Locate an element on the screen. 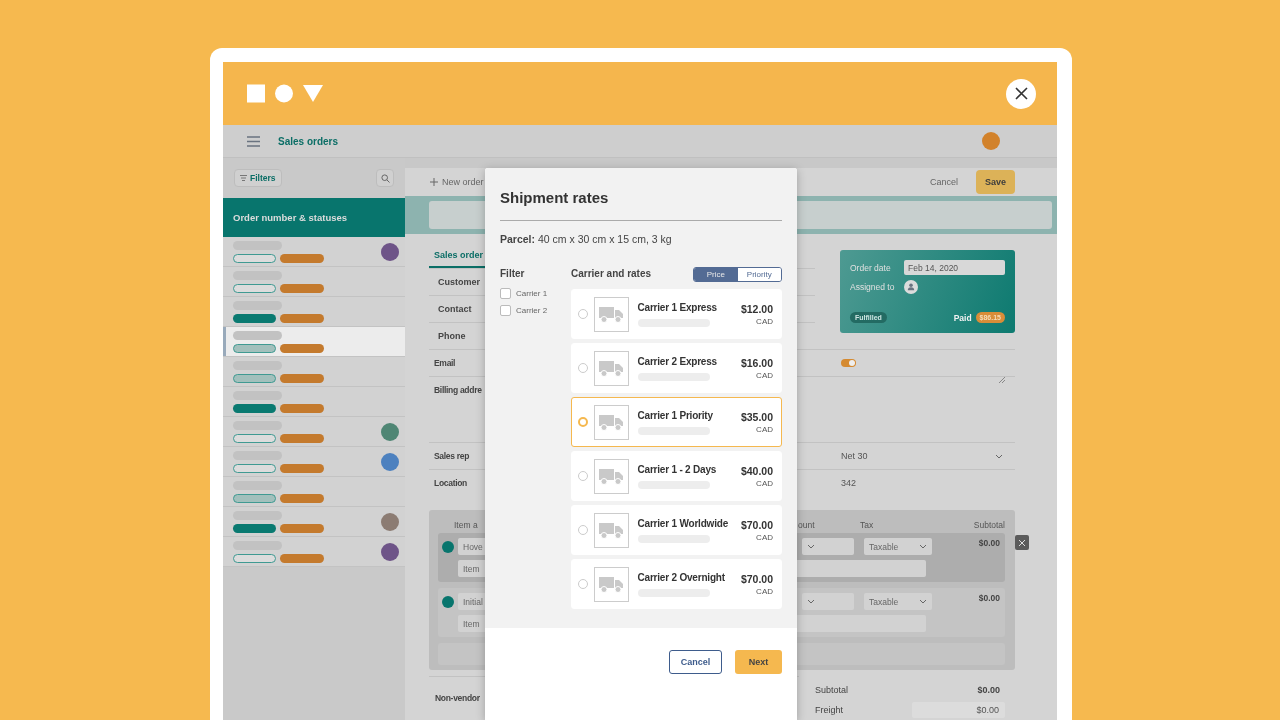 The height and width of the screenshot is (720, 1280). rate-price: $12.00 is located at coordinates (756, 308).